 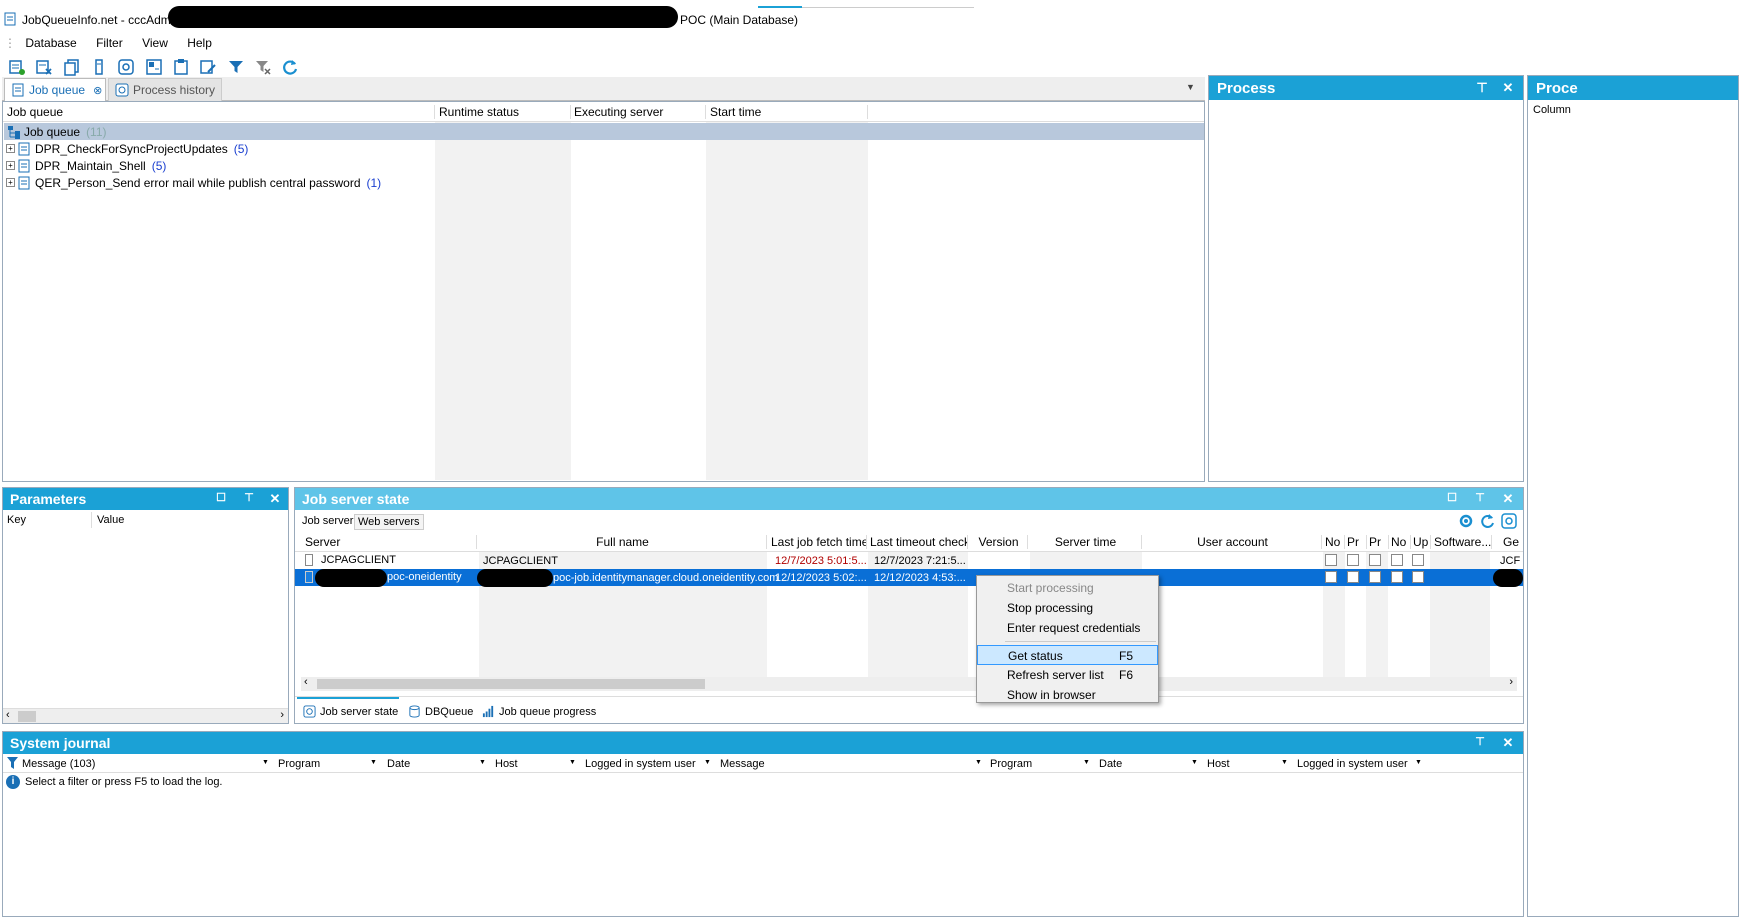 I want to click on menu-item-get-status: Get status F5, so click(x=1067, y=655).